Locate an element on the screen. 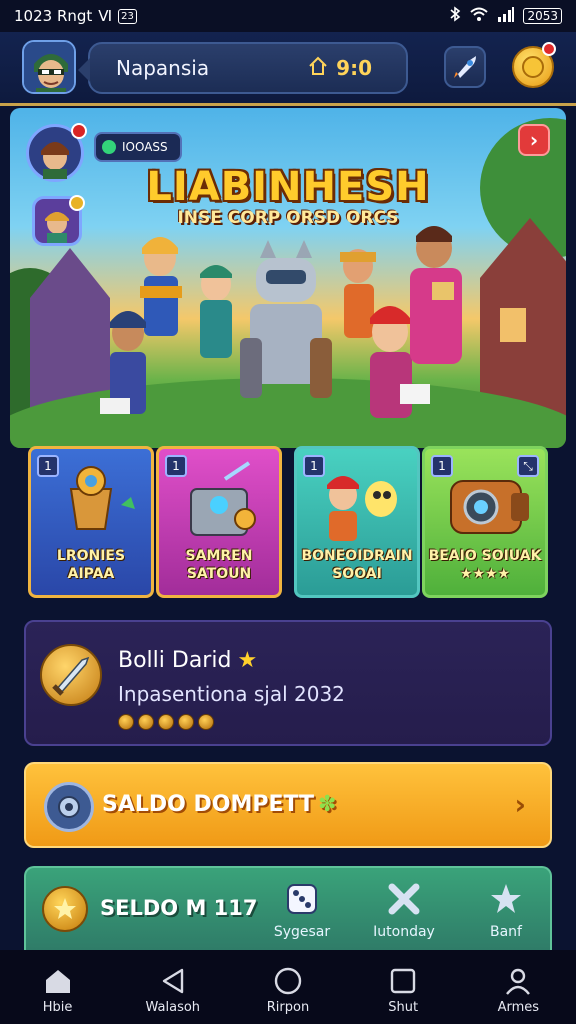 This screenshot has width=576, height=1024. nav-item-recents: Shut is located at coordinates (403, 987).